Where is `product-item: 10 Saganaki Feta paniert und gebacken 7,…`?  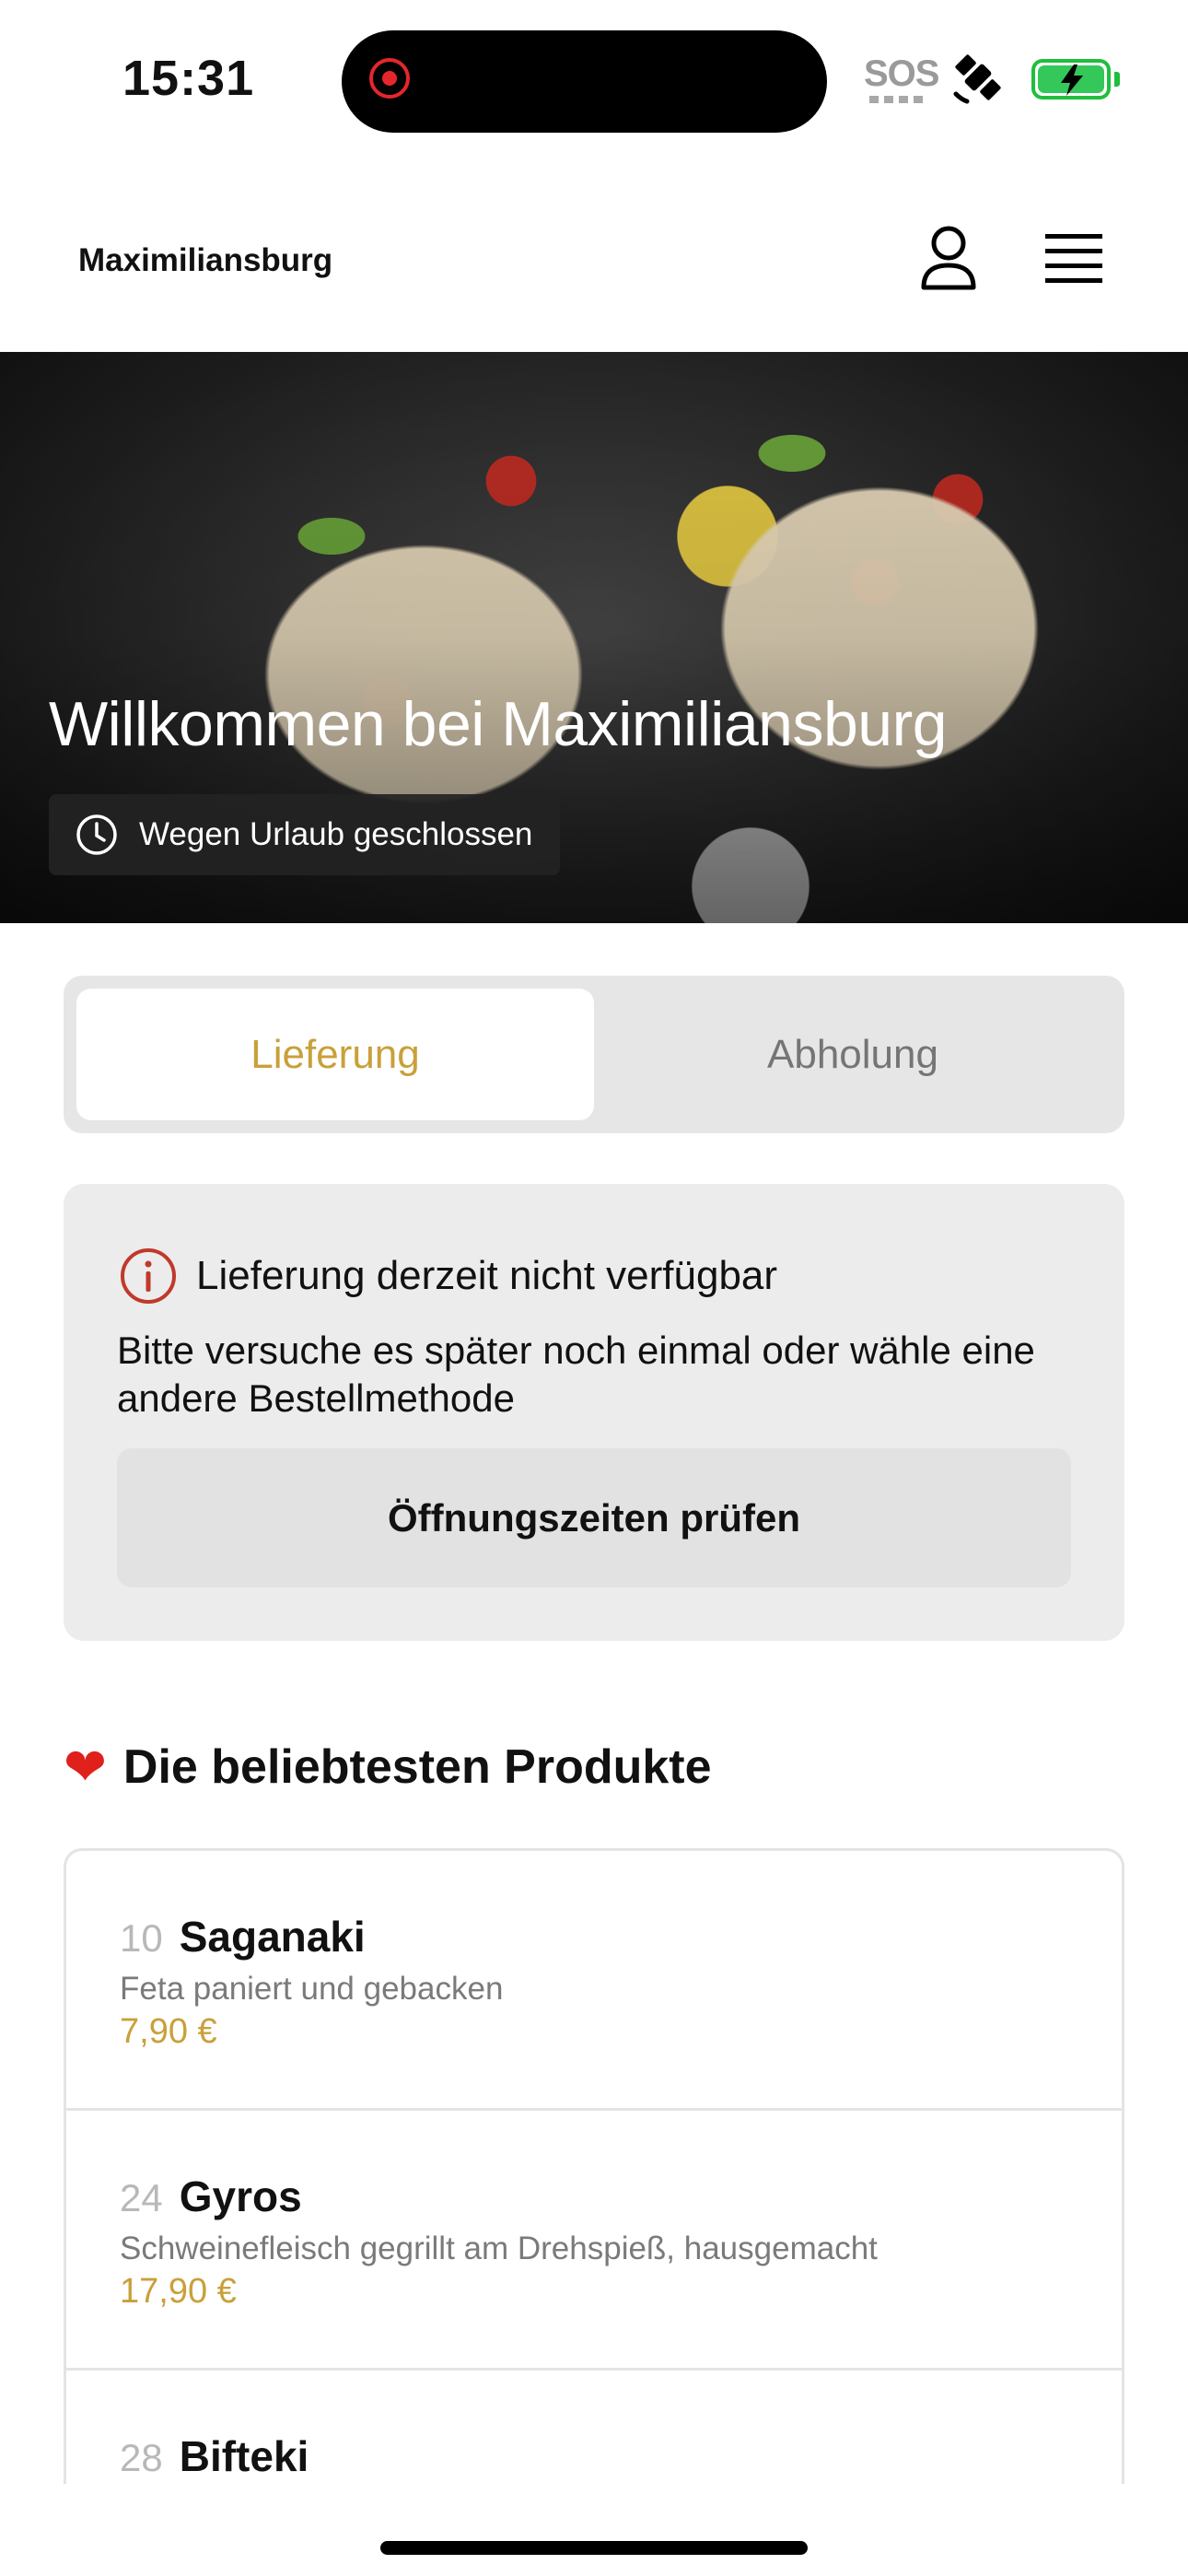 product-item: 10 Saganaki Feta paniert und gebacken 7,… is located at coordinates (594, 1981).